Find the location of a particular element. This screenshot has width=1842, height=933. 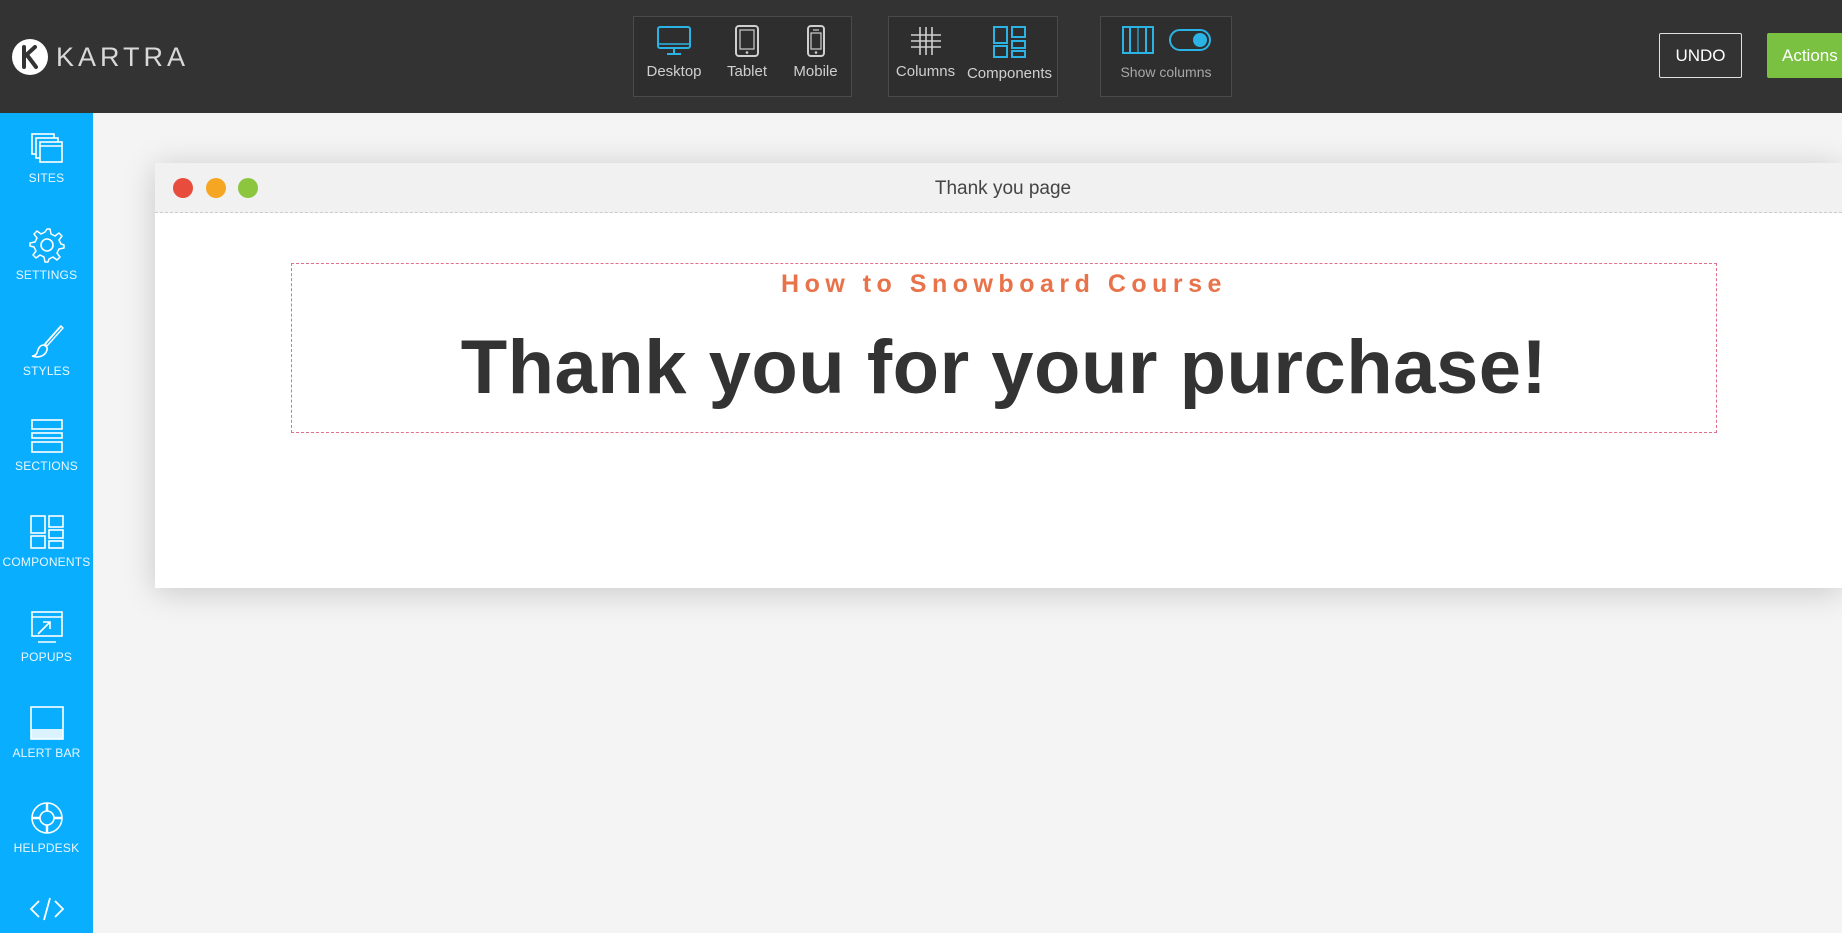

columns-label: Columns is located at coordinates (925, 71).